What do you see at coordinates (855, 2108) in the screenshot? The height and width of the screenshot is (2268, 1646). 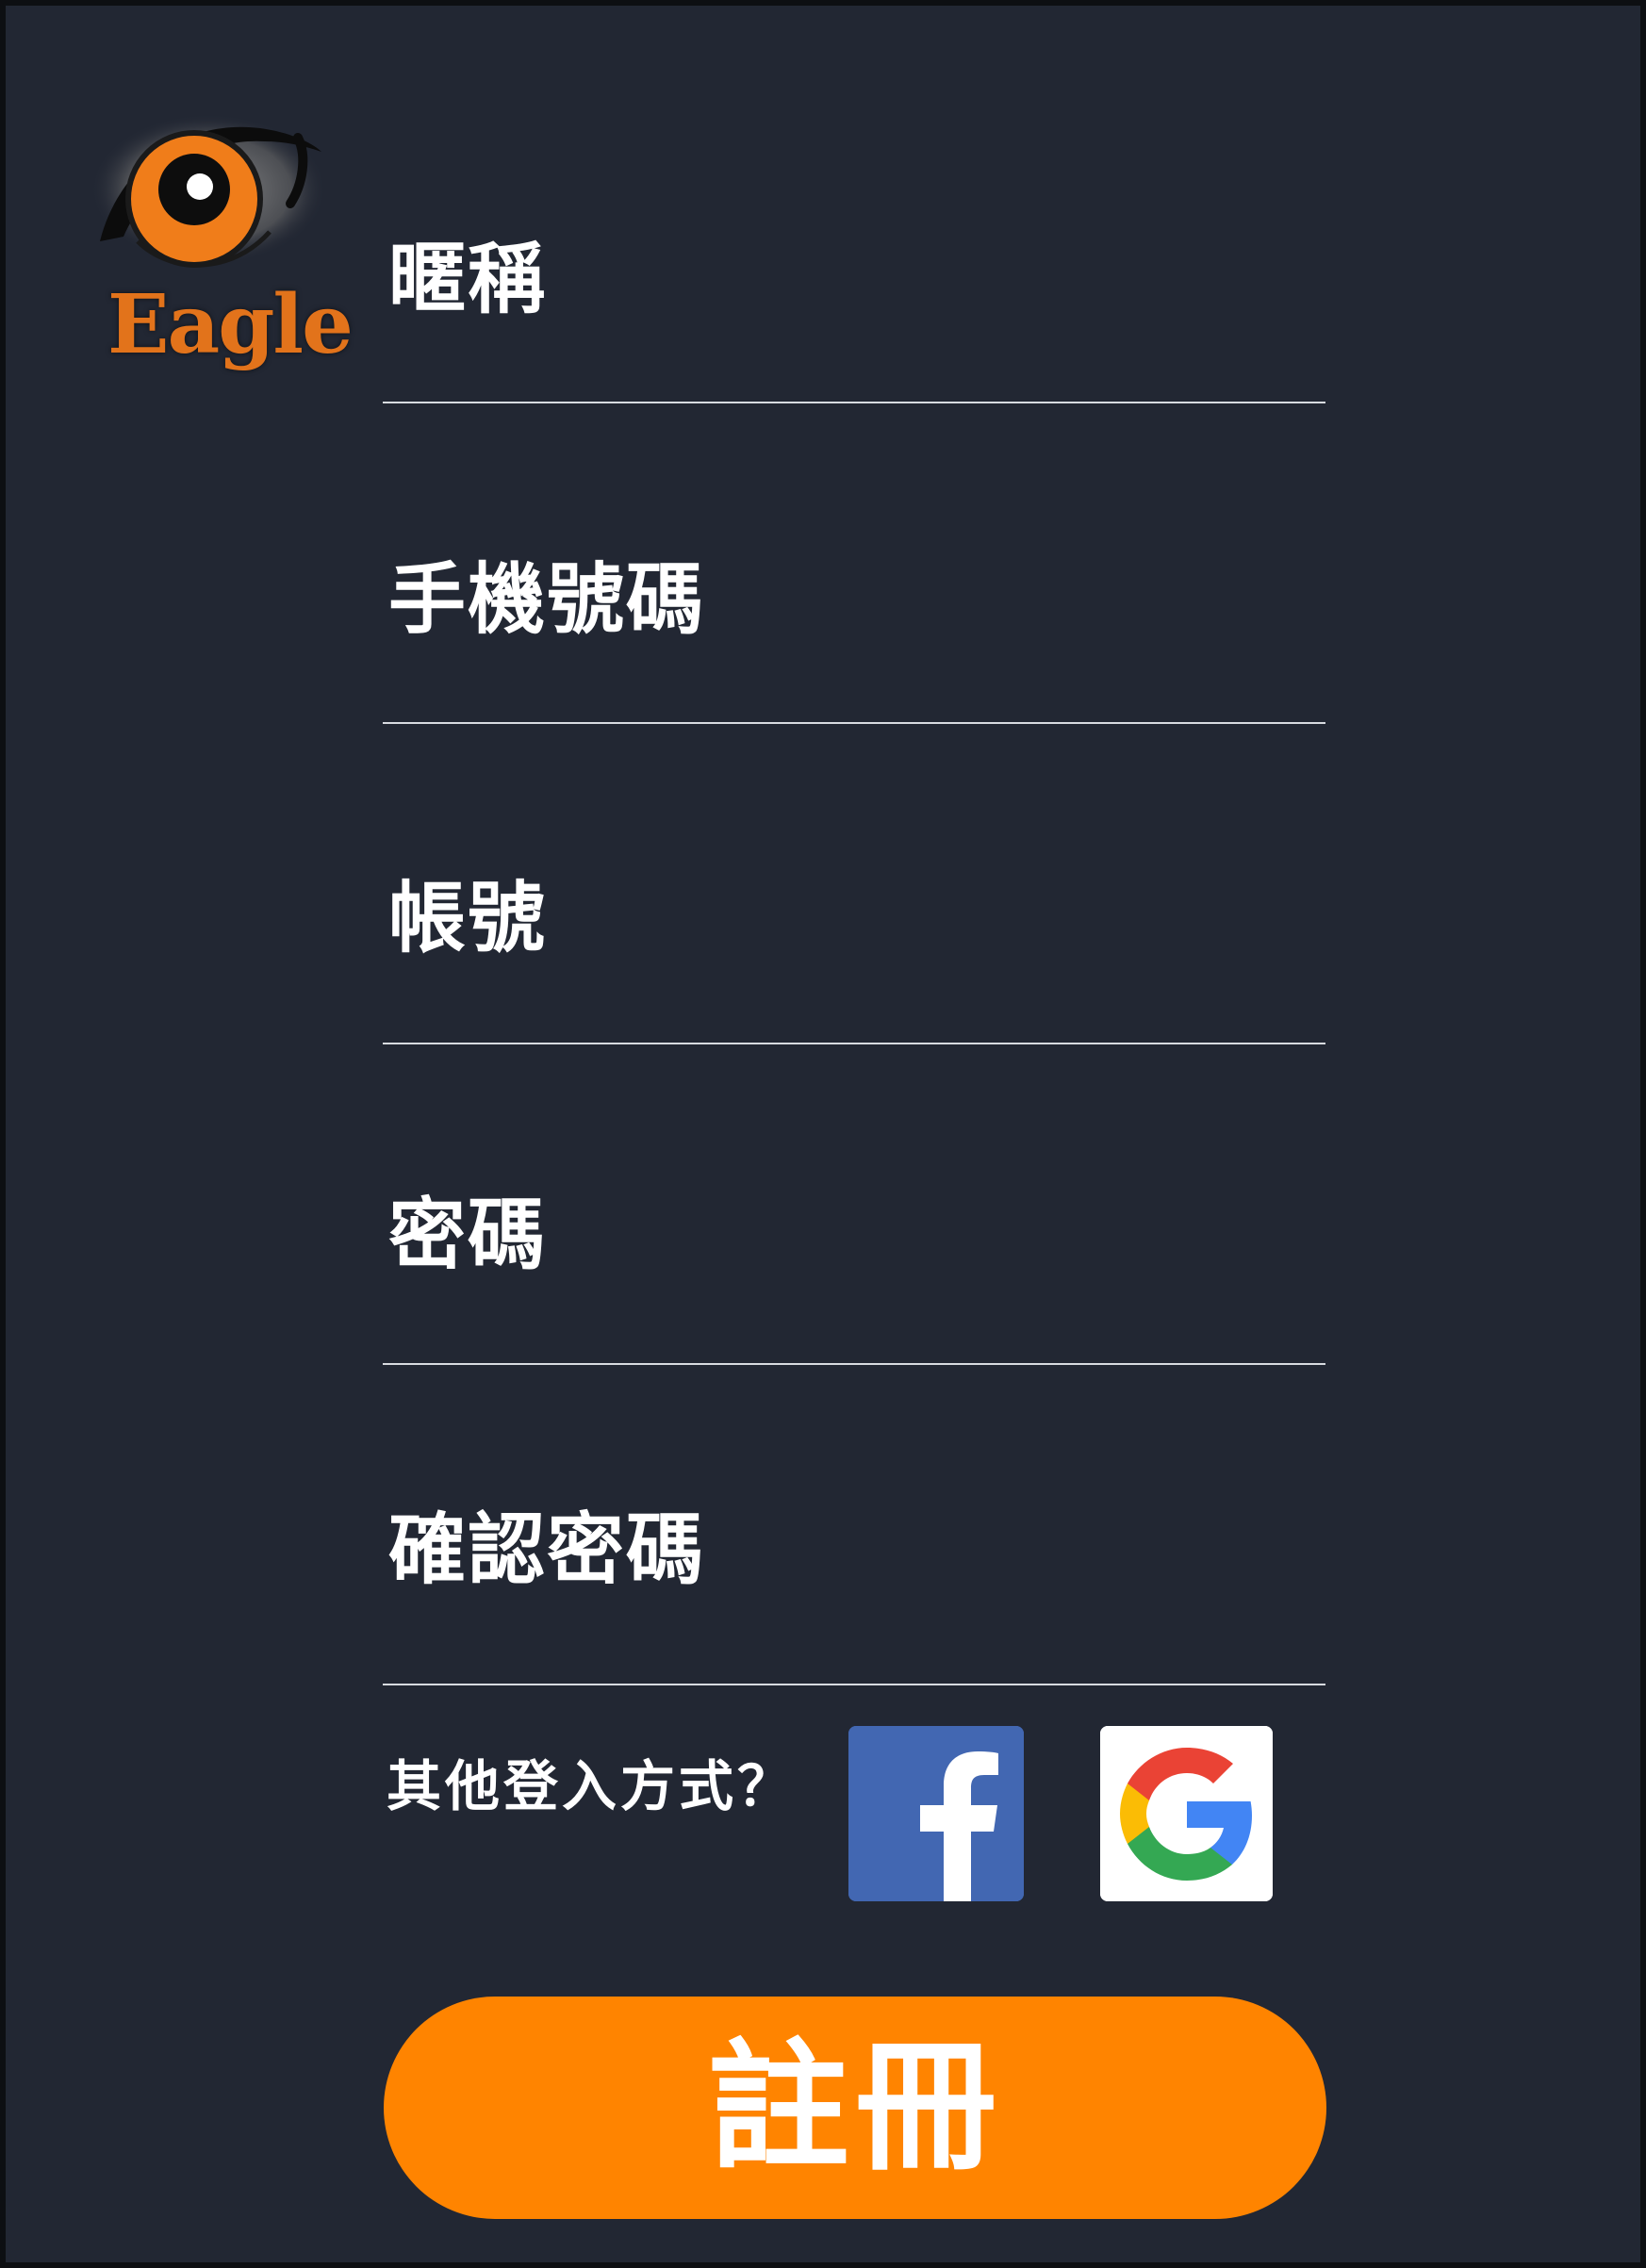 I see `register-button: 註冊` at bounding box center [855, 2108].